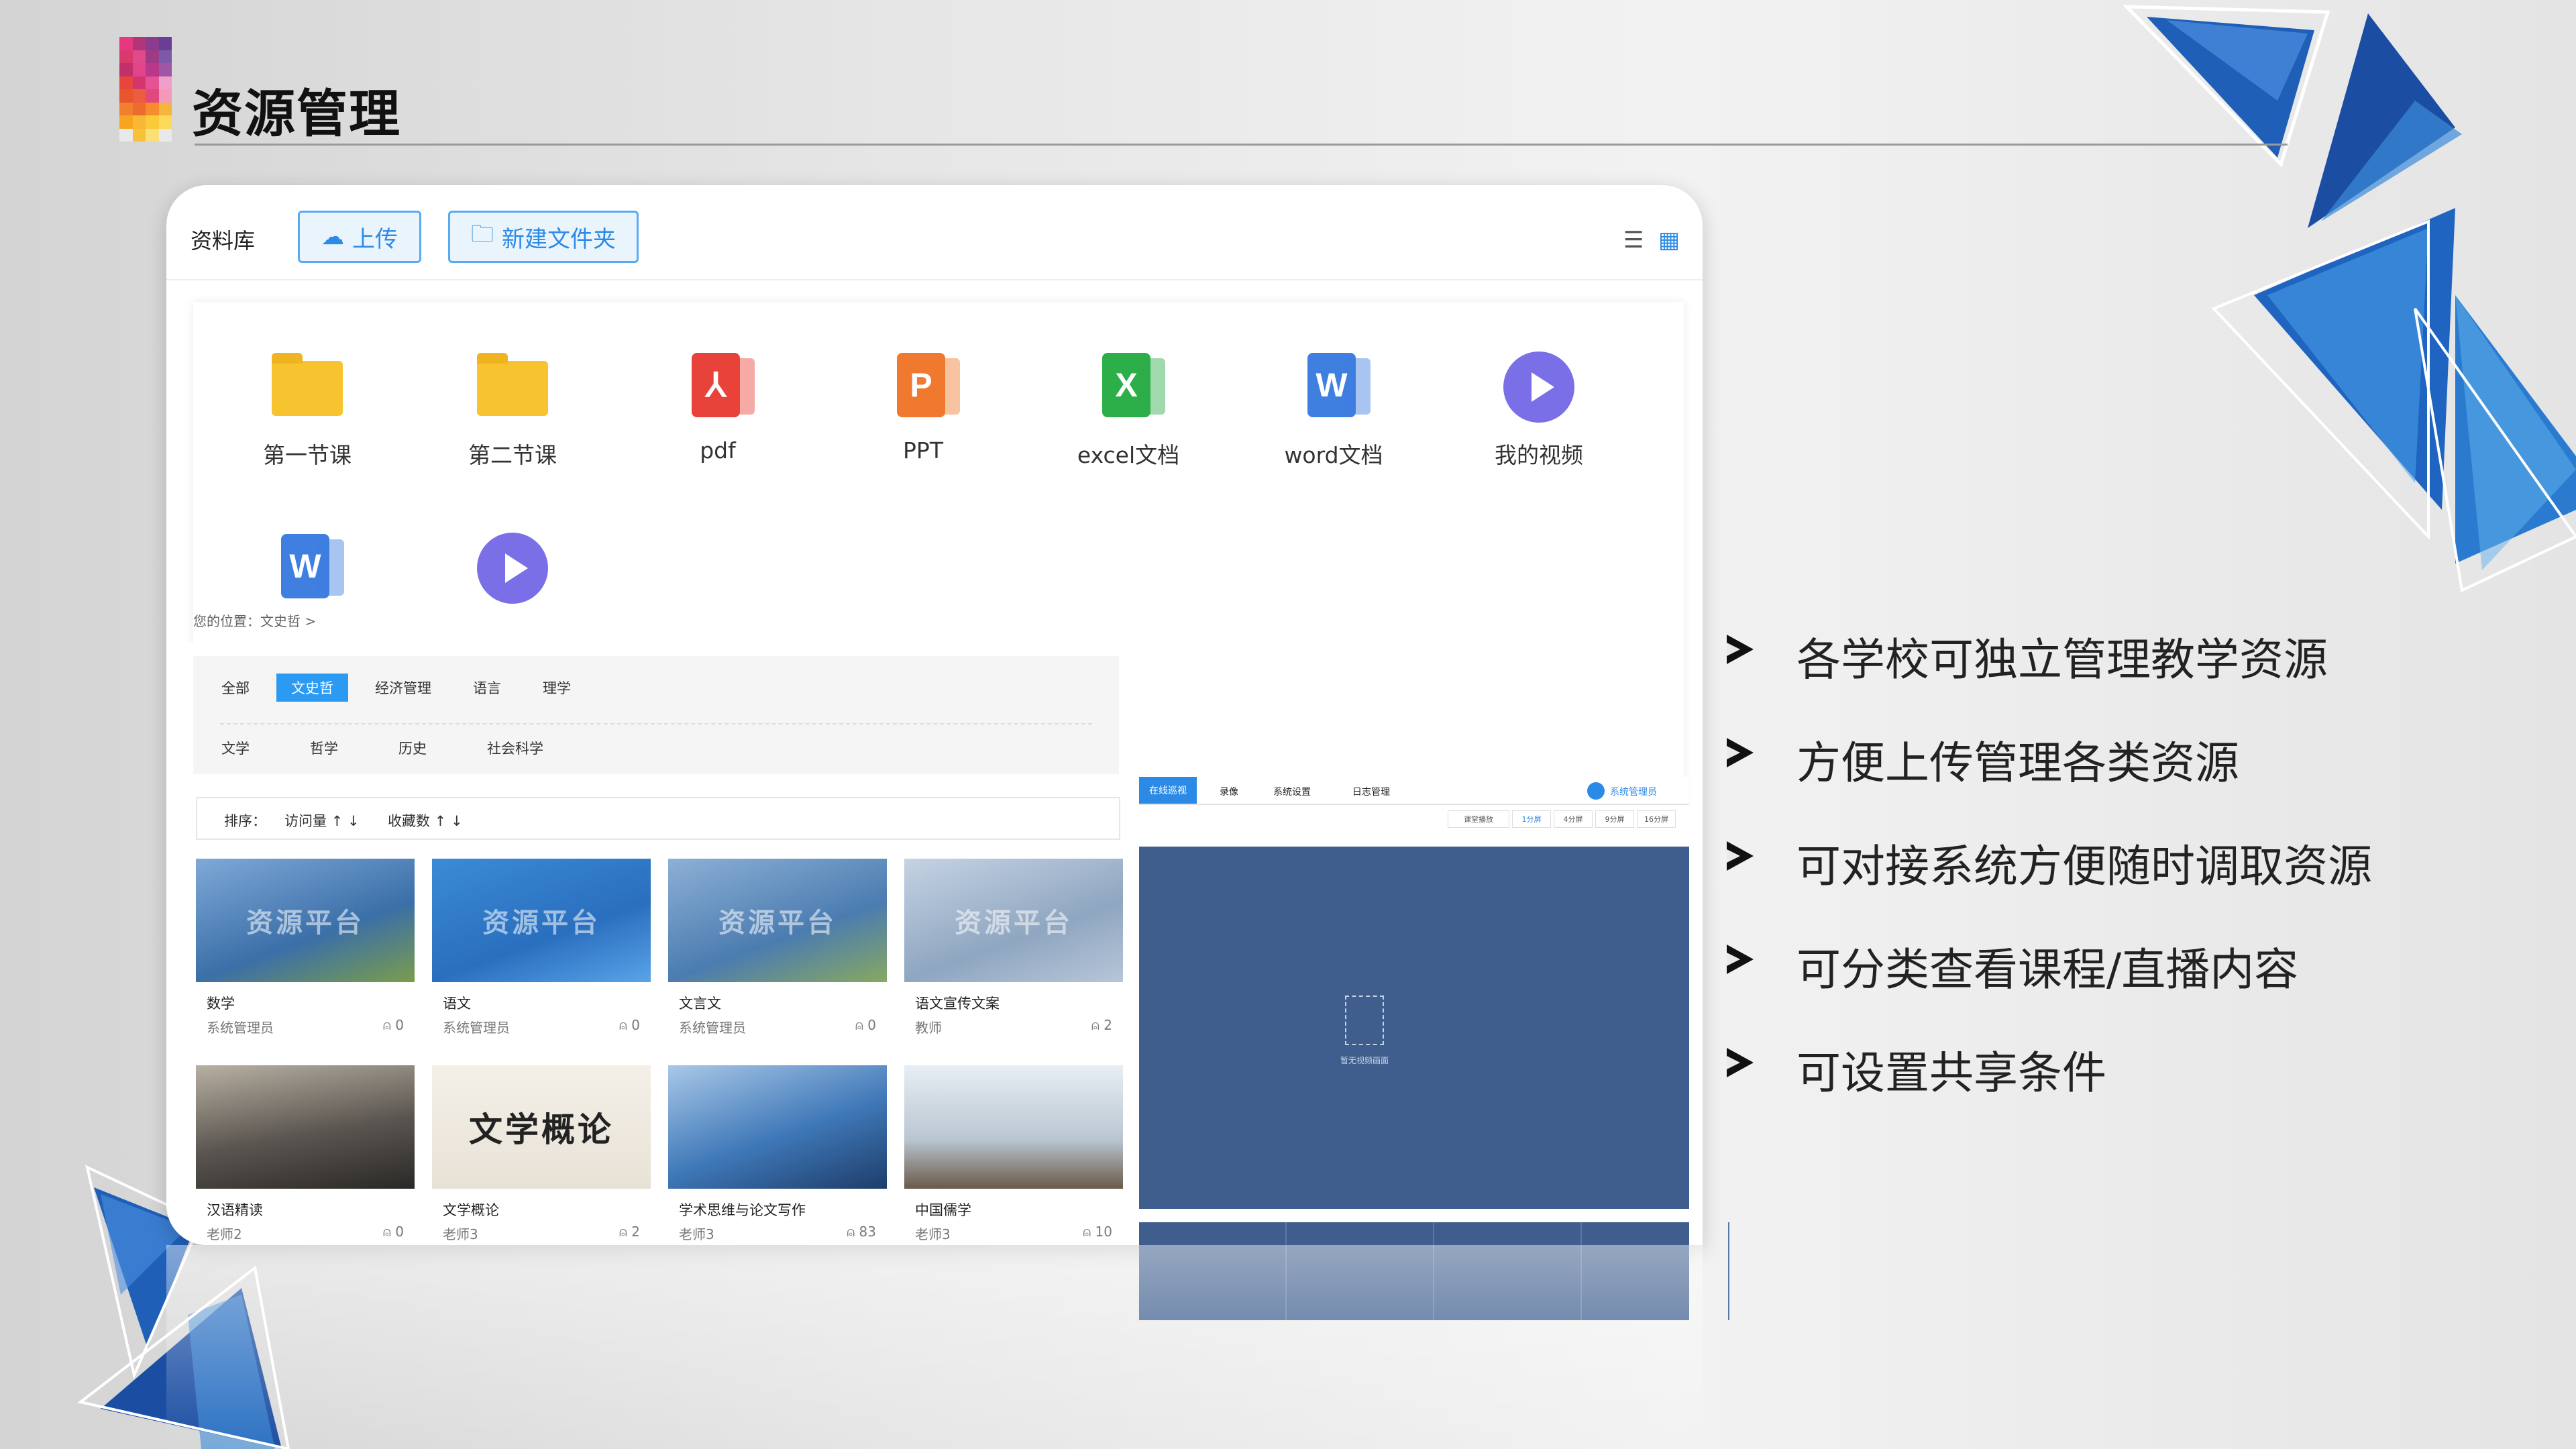  What do you see at coordinates (471, 1210) in the screenshot?
I see `course-name: 文学概论` at bounding box center [471, 1210].